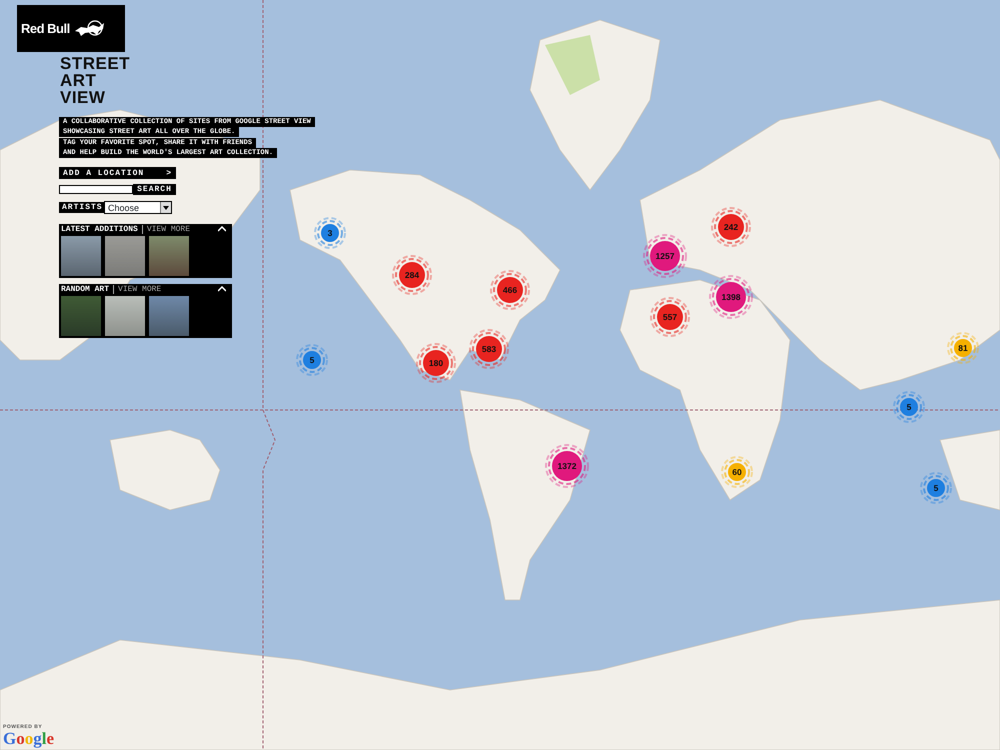 The image size is (1000, 750). Describe the element at coordinates (85, 289) in the screenshot. I see `section-title: RANDOM ART` at that location.